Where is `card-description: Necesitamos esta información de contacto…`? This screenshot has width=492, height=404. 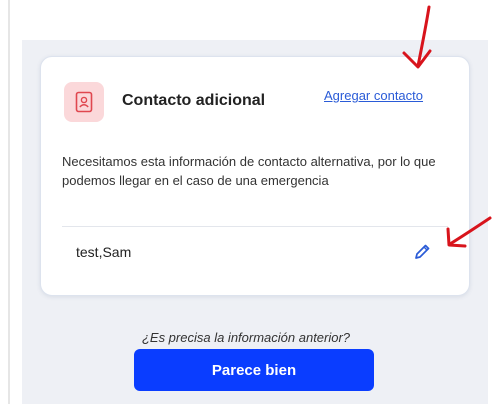
card-description: Necesitamos esta información de contacto… is located at coordinates (249, 171).